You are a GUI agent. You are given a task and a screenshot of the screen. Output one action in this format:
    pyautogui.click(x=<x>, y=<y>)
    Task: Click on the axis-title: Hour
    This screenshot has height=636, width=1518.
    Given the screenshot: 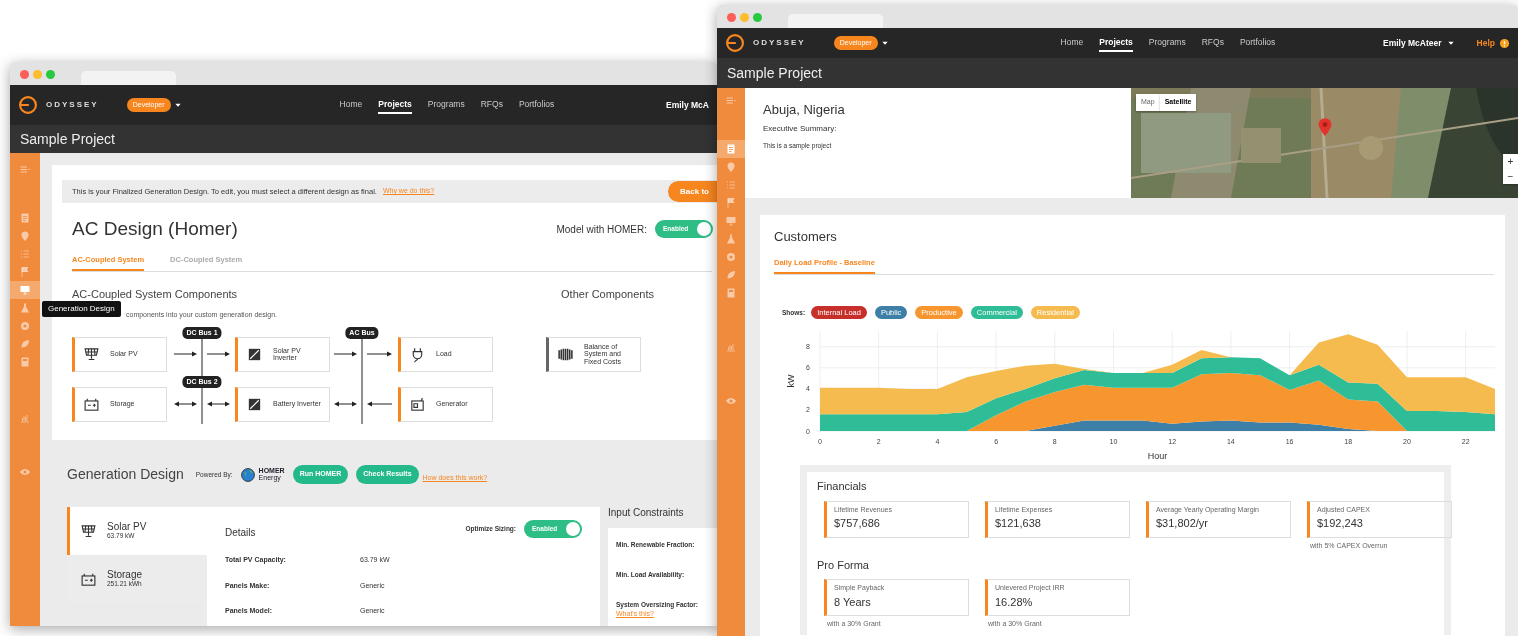 What is the action you would take?
    pyautogui.click(x=1157, y=456)
    